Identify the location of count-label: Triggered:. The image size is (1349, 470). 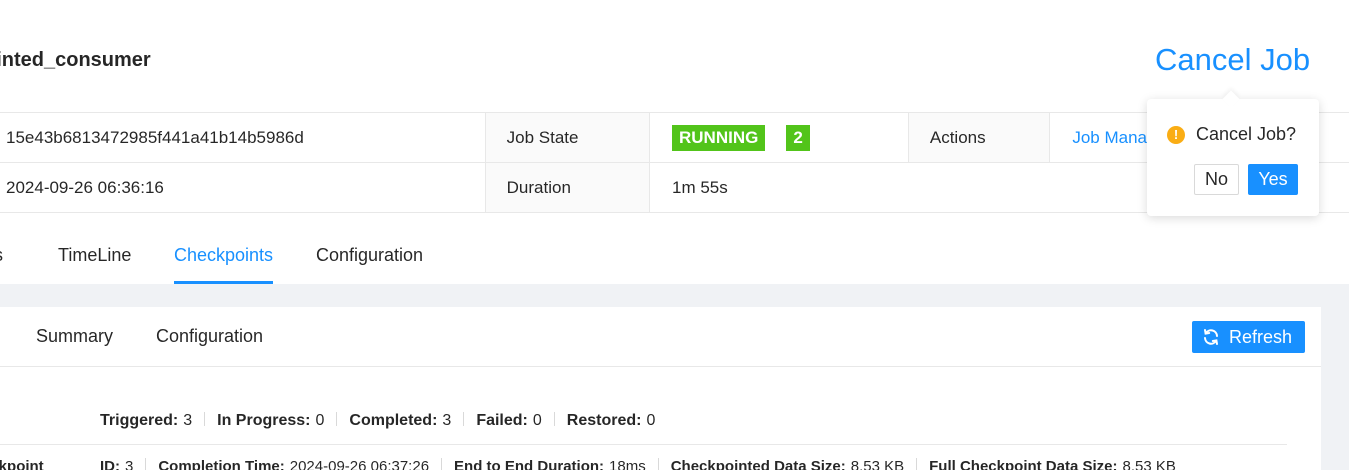
(139, 420).